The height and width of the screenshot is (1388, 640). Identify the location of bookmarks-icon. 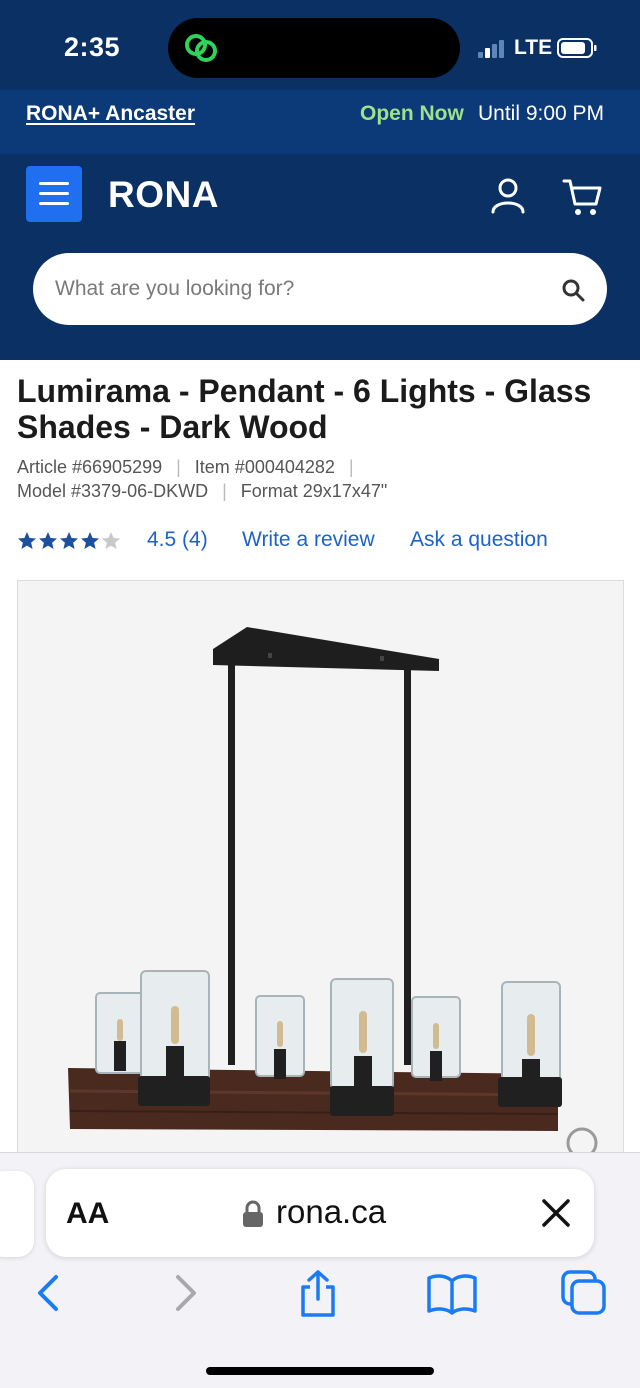
(452, 1293).